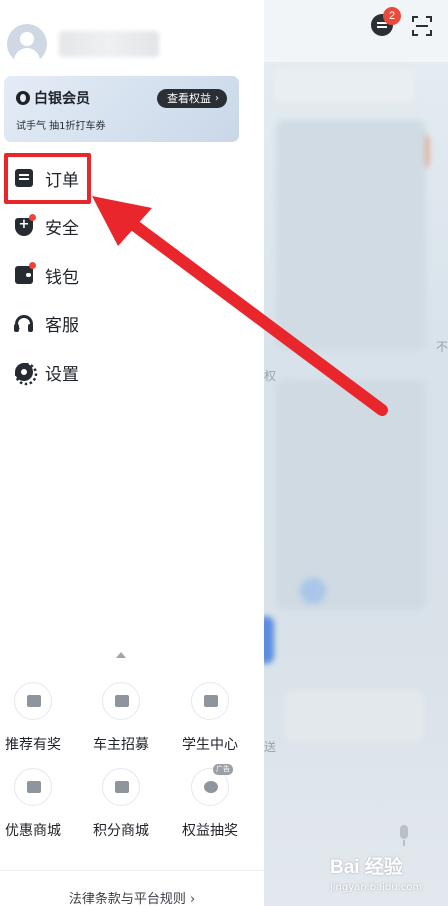  I want to click on legal-terms-link: 法律条款与平台规则 ›, so click(132, 897).